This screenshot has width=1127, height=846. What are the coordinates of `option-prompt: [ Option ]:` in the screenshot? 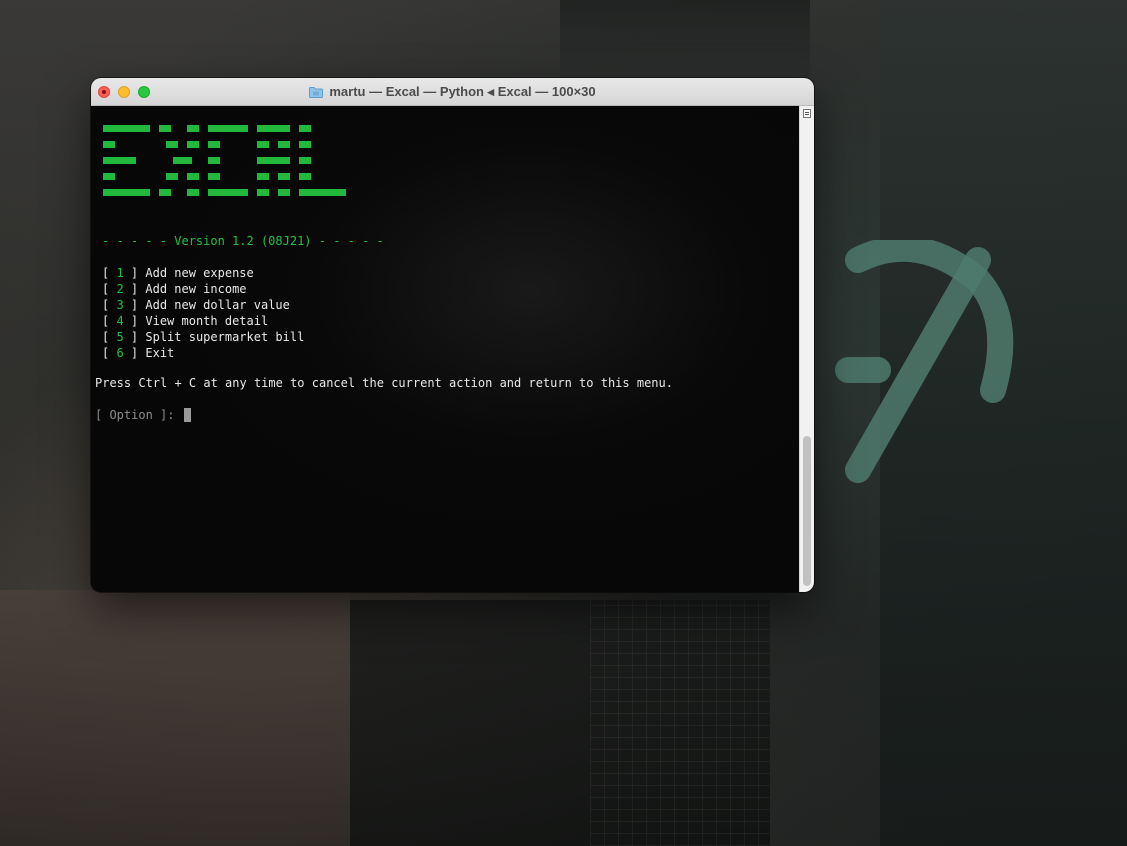 It's located at (143, 415).